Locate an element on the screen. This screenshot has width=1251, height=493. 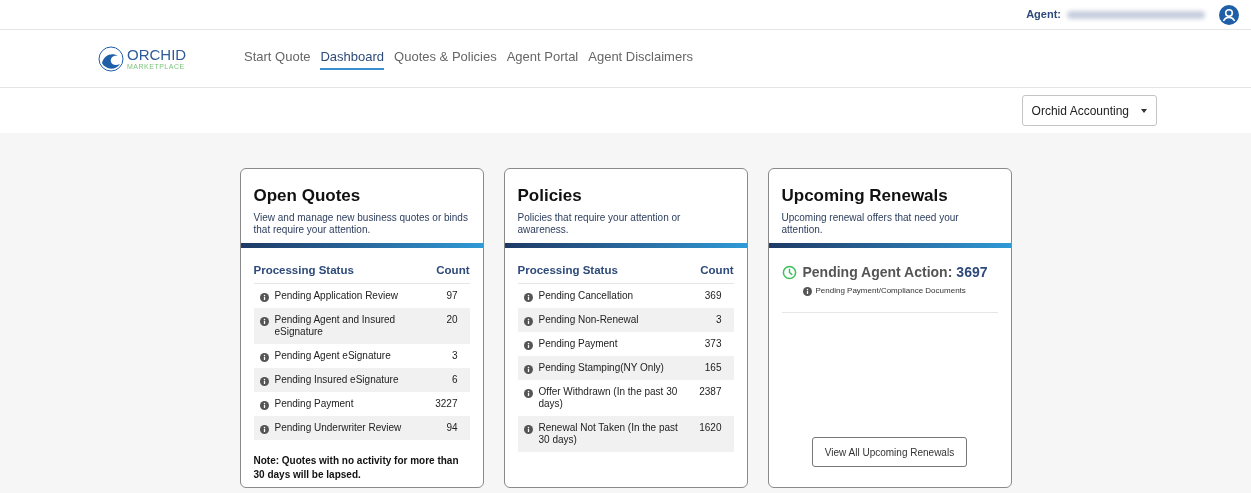
card-description: View and manage new business quotes or binds that require your attention. is located at coordinates (361, 224).